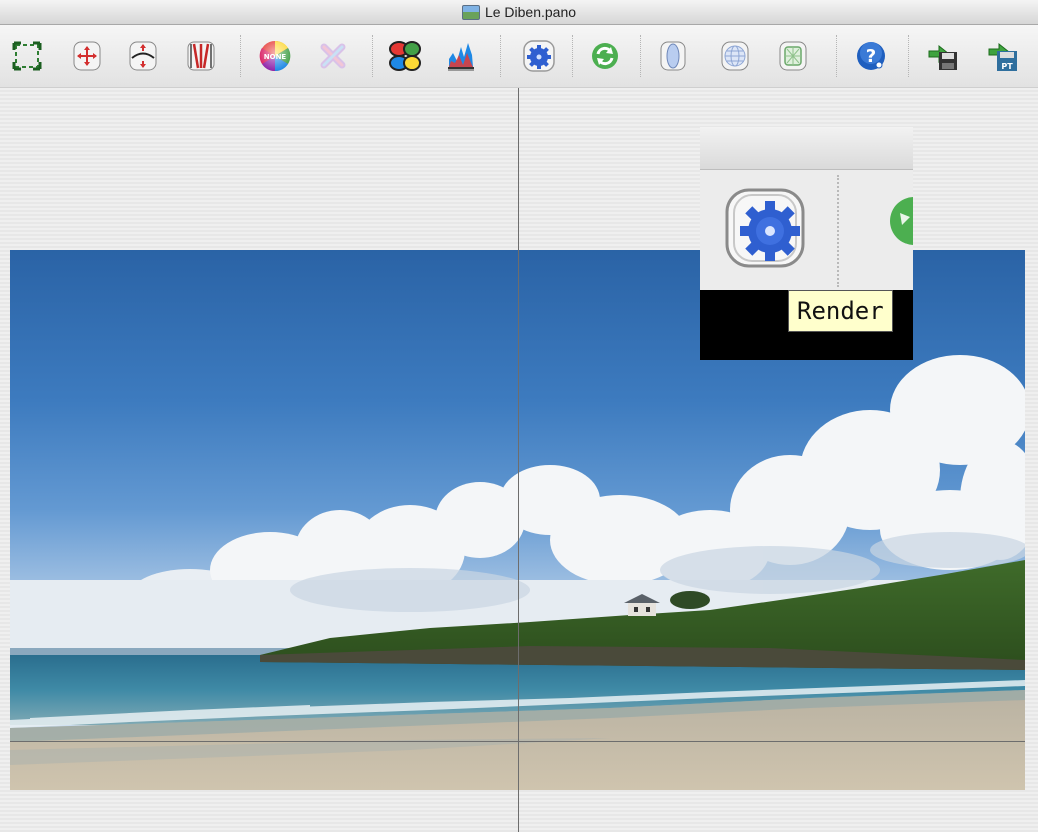 This screenshot has height=832, width=1038. What do you see at coordinates (838, 231) in the screenshot?
I see `zoom-separator` at bounding box center [838, 231].